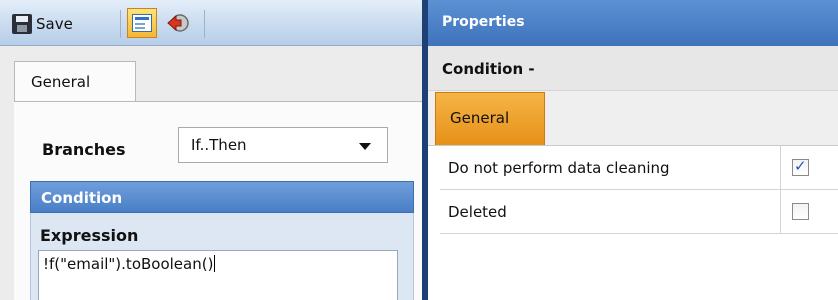  I want to click on check-icon: ✓, so click(800, 166).